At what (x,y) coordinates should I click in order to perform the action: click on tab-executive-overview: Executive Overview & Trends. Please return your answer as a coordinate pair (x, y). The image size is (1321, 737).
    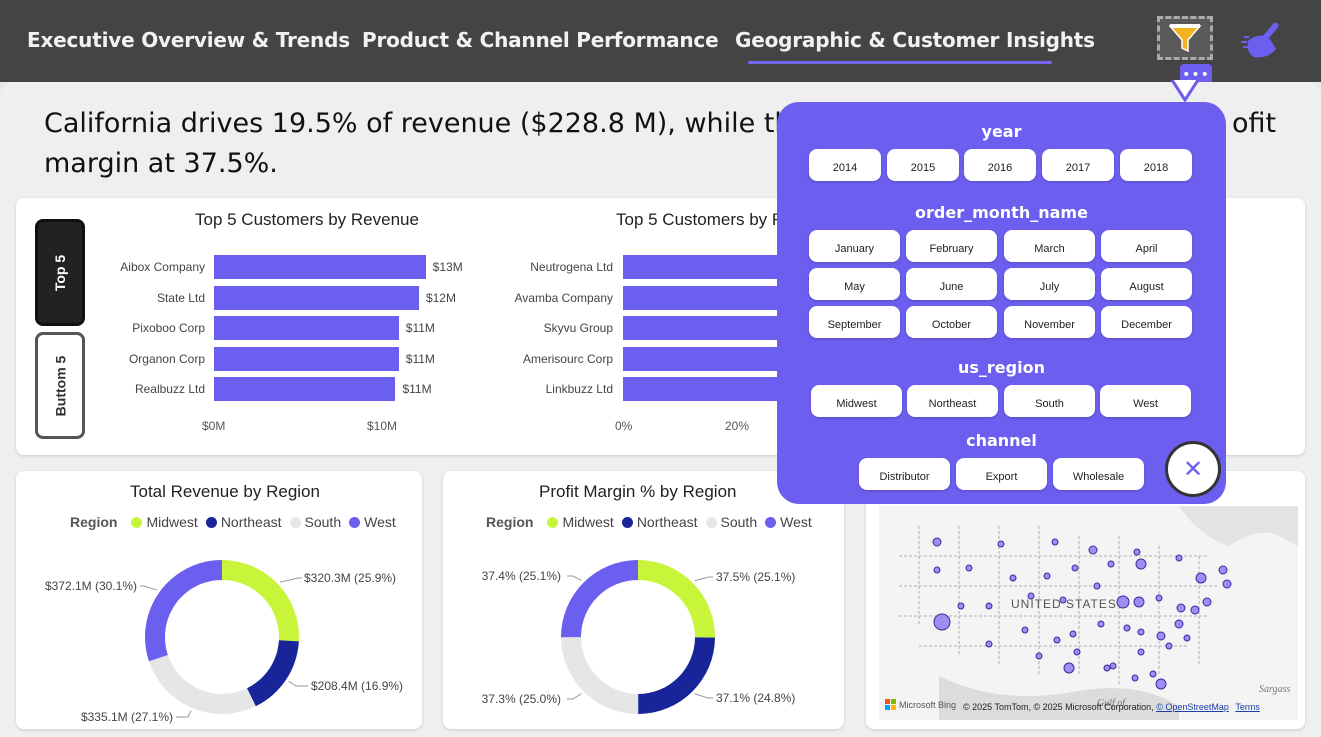
    Looking at the image, I should click on (188, 40).